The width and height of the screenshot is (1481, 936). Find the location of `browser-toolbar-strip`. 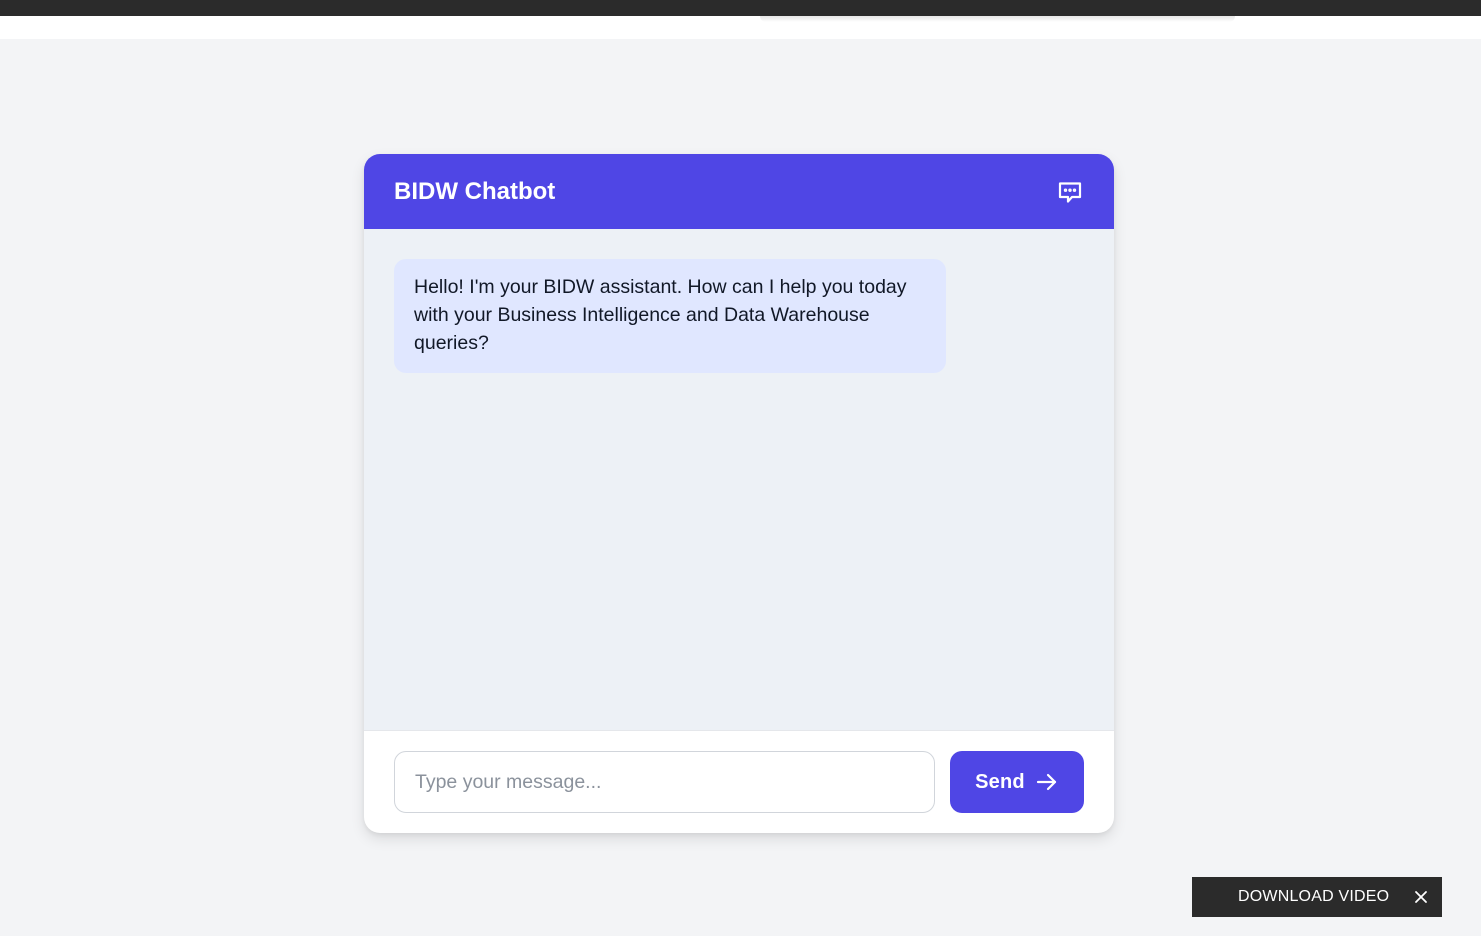

browser-toolbar-strip is located at coordinates (740, 27).